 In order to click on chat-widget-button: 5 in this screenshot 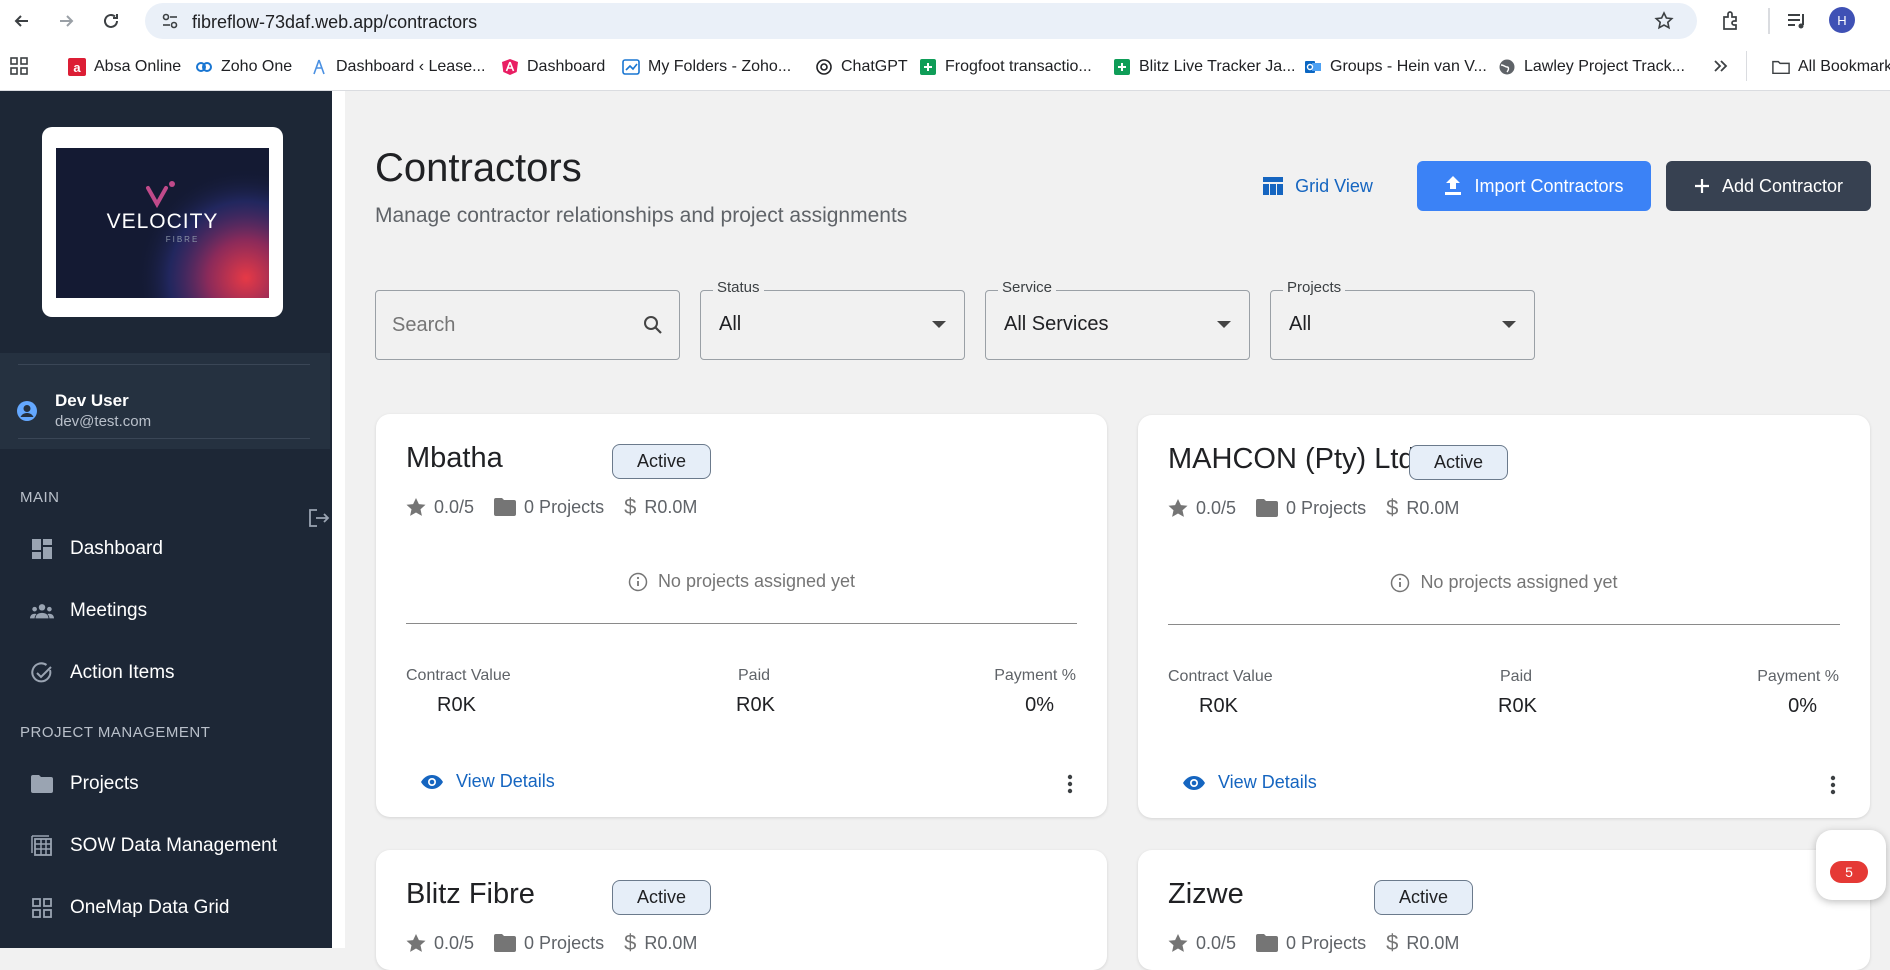, I will do `click(1851, 865)`.